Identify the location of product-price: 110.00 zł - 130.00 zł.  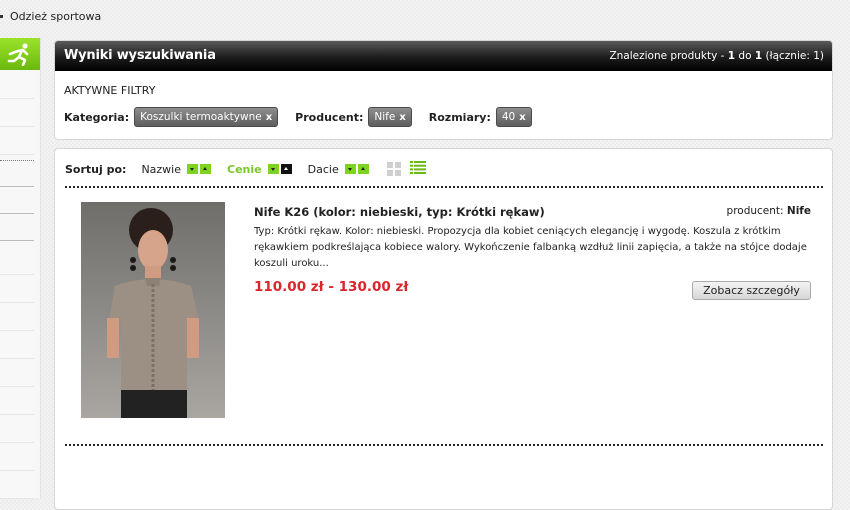
(331, 287).